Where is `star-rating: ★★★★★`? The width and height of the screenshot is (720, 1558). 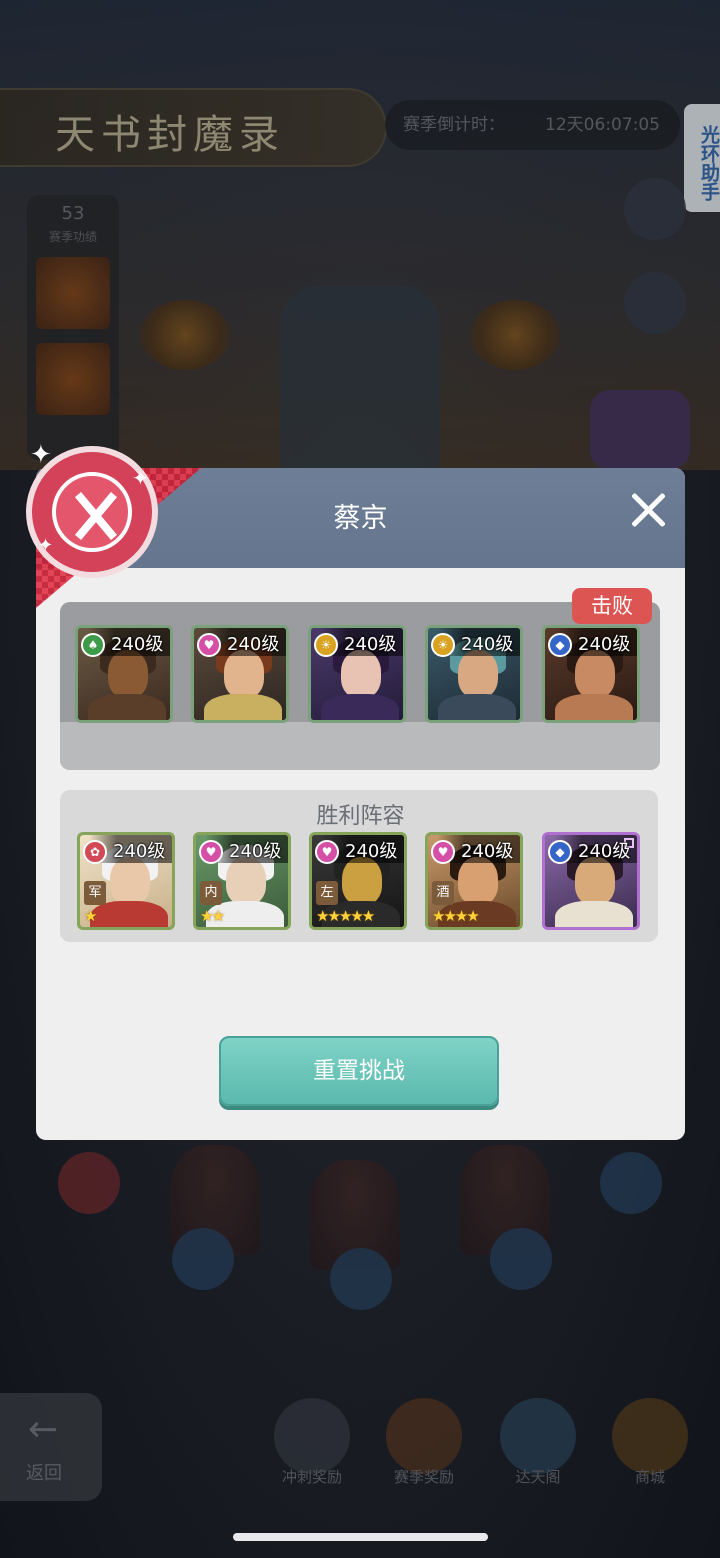
star-rating: ★★★★★ is located at coordinates (345, 916).